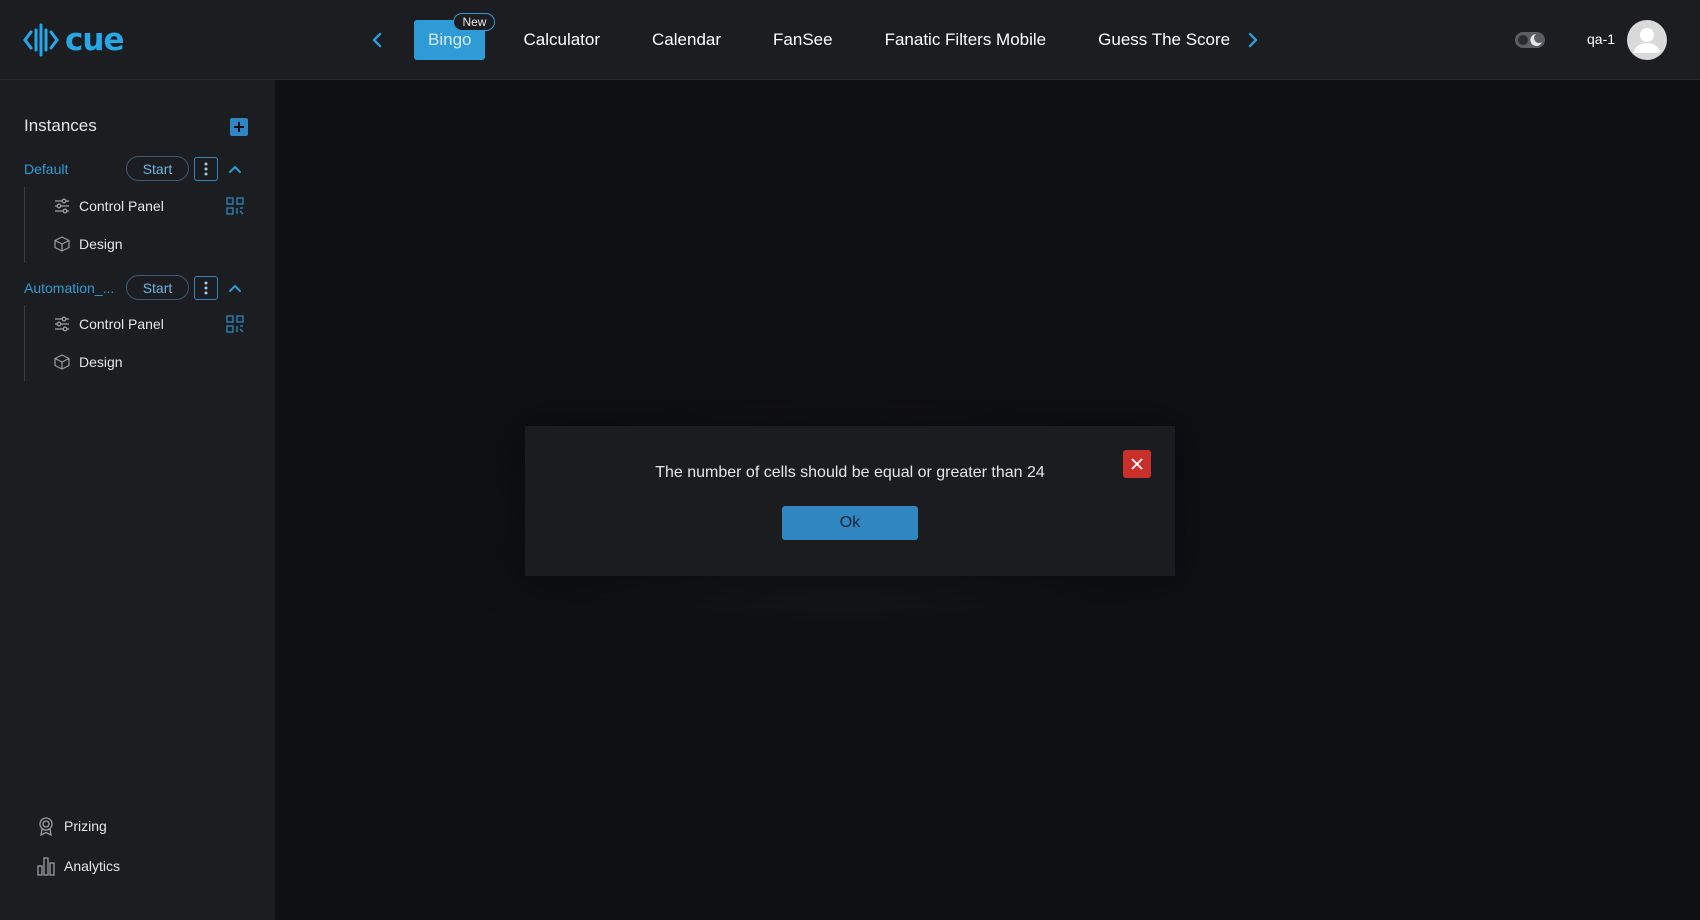 The height and width of the screenshot is (920, 1700). Describe the element at coordinates (46, 866) in the screenshot. I see `bar-chart-icon` at that location.